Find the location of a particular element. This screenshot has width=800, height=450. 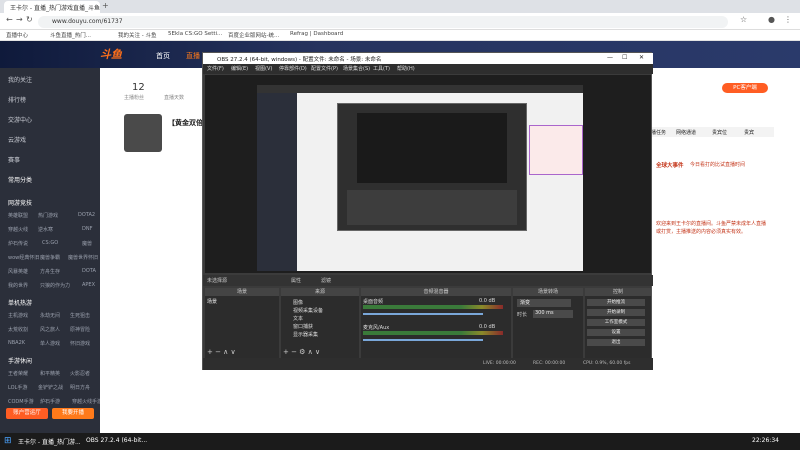

category-link: 热门游戏 is located at coordinates (48, 215).